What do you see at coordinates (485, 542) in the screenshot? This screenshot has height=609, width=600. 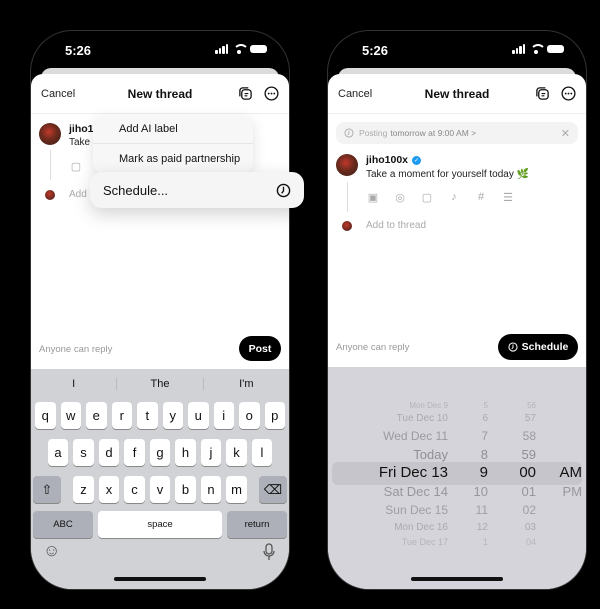 I see `picker-hour: 1` at bounding box center [485, 542].